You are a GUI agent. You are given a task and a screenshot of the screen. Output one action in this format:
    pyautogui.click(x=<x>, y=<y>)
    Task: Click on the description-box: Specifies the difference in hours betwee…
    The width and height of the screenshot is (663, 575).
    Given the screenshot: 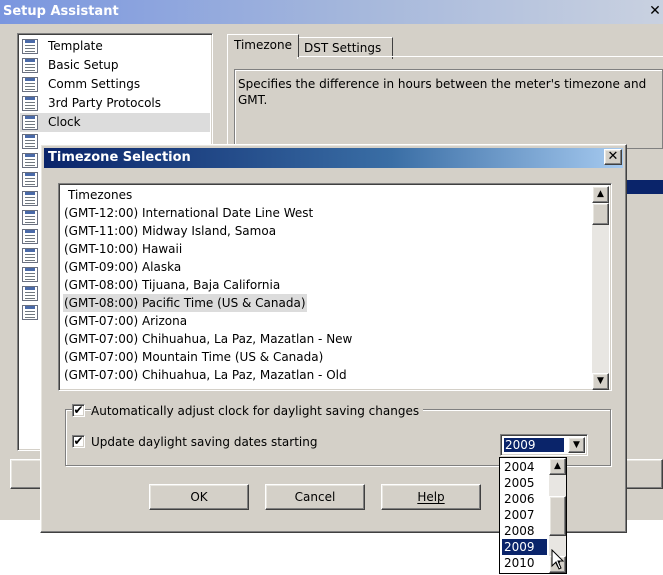 What is the action you would take?
    pyautogui.click(x=448, y=109)
    